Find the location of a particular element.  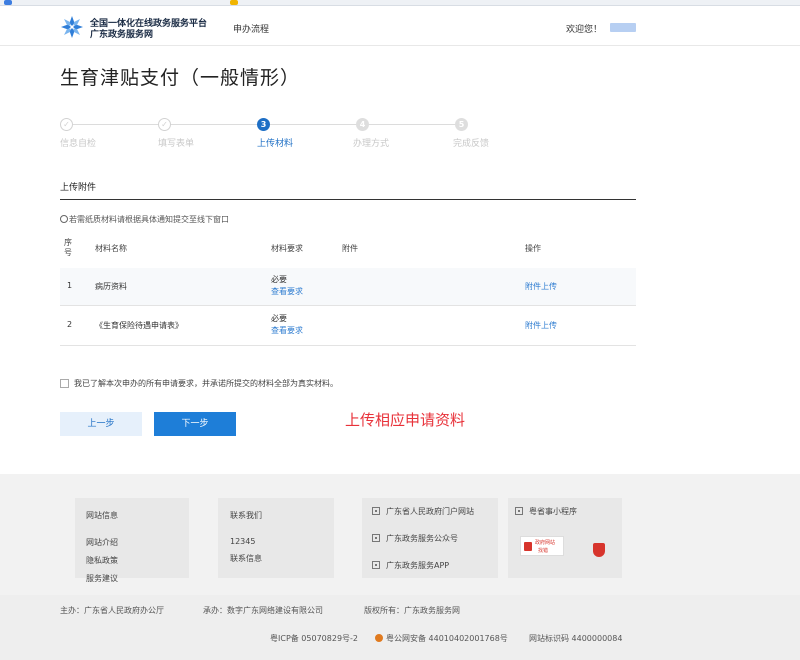

row-seq: 2 is located at coordinates (70, 324).